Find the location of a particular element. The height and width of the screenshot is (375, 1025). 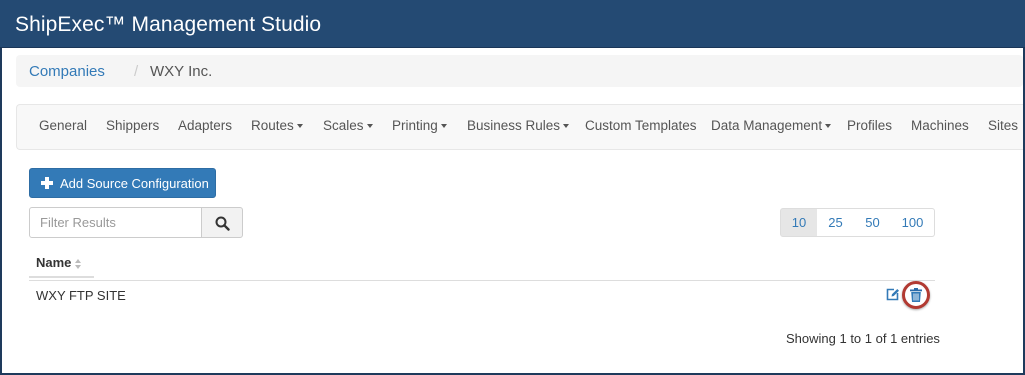

nav-machines: Machines is located at coordinates (940, 125).